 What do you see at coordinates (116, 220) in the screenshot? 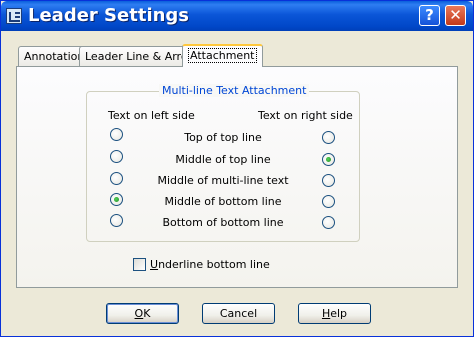
I see `left-radio-bottom-of-bottom-line` at bounding box center [116, 220].